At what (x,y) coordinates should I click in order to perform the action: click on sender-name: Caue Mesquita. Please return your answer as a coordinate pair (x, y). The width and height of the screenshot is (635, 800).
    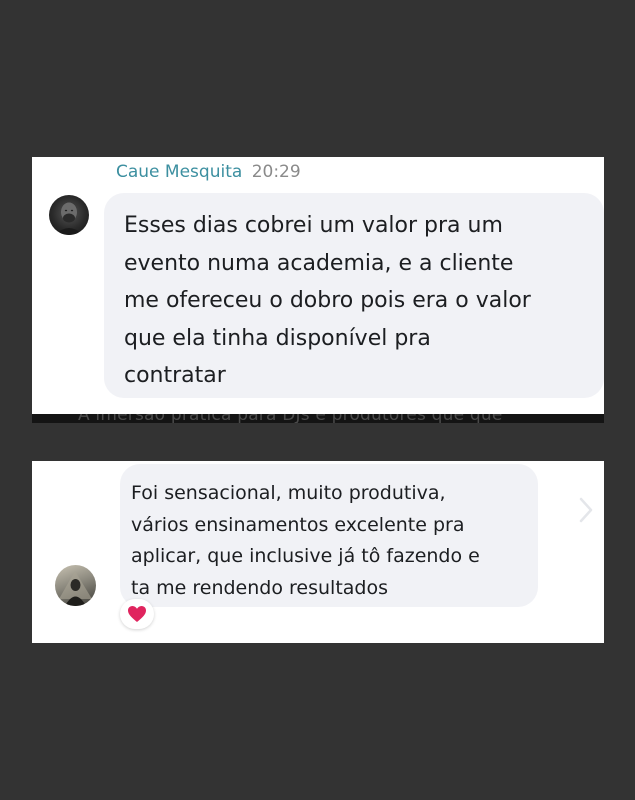
    Looking at the image, I should click on (179, 172).